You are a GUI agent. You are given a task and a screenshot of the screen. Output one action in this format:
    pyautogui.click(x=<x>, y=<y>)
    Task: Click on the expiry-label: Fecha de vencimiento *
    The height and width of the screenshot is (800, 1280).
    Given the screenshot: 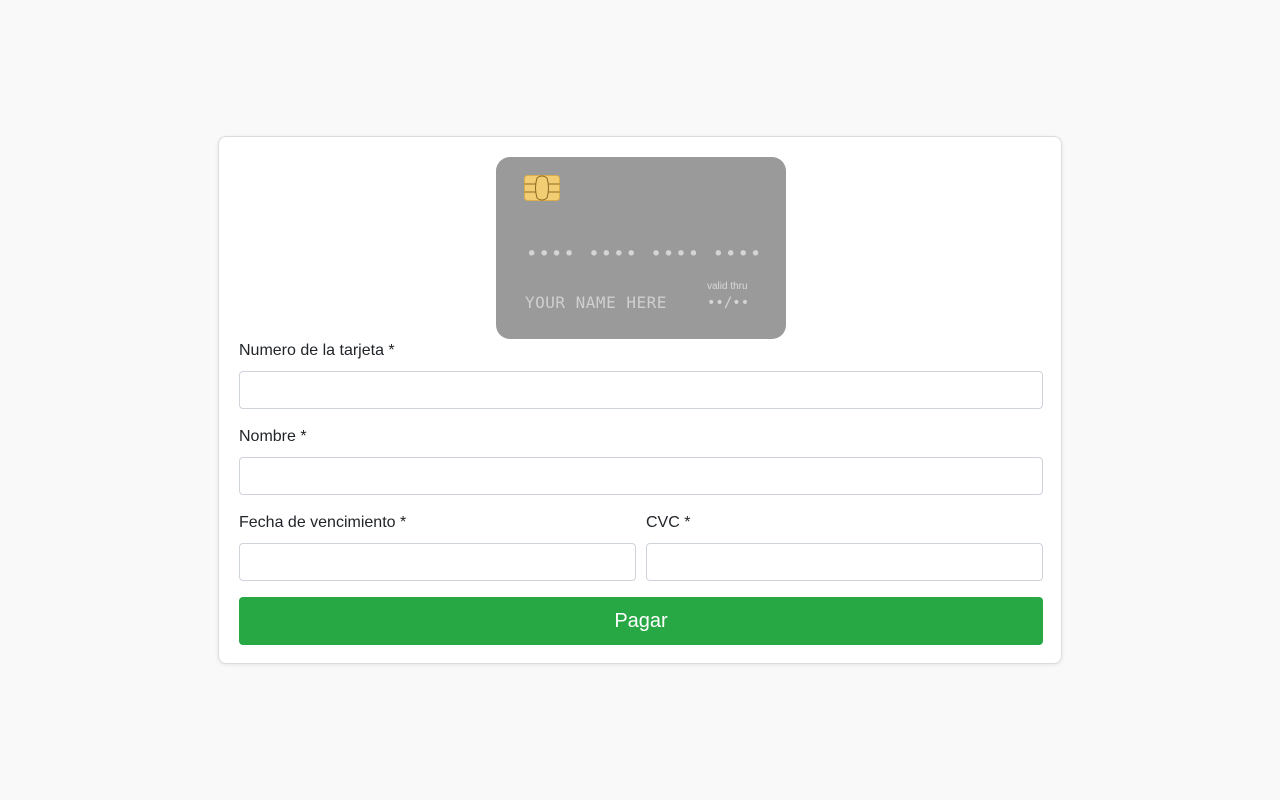 What is the action you would take?
    pyautogui.click(x=323, y=522)
    